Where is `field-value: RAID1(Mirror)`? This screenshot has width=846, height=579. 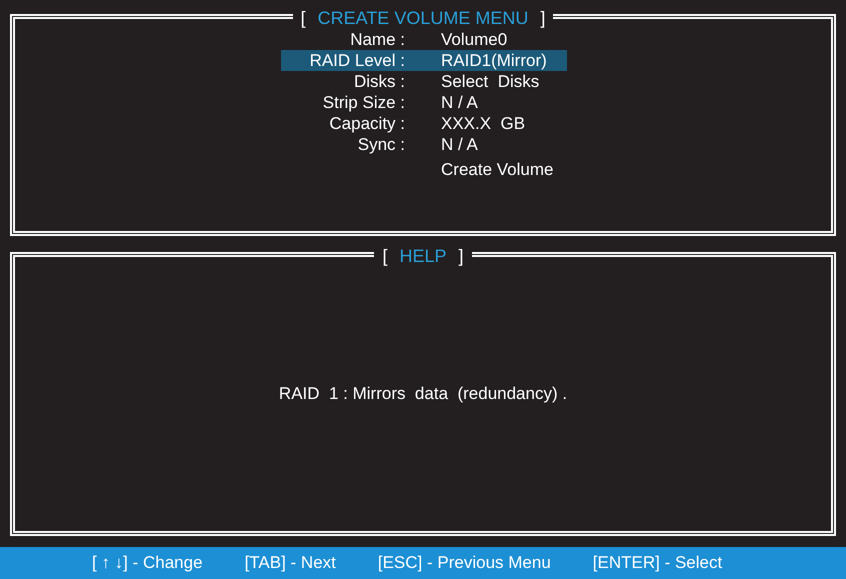
field-value: RAID1(Mirror) is located at coordinates (494, 60).